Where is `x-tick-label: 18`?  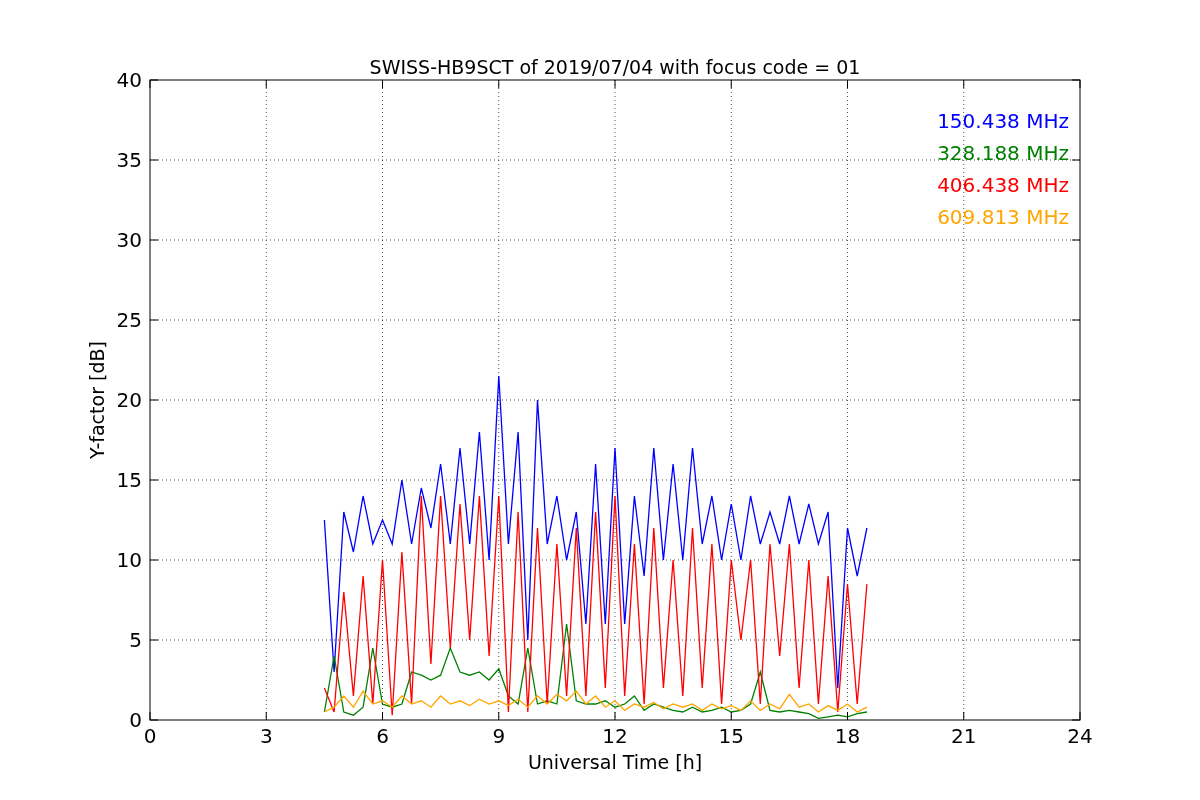
x-tick-label: 18 is located at coordinates (847, 736).